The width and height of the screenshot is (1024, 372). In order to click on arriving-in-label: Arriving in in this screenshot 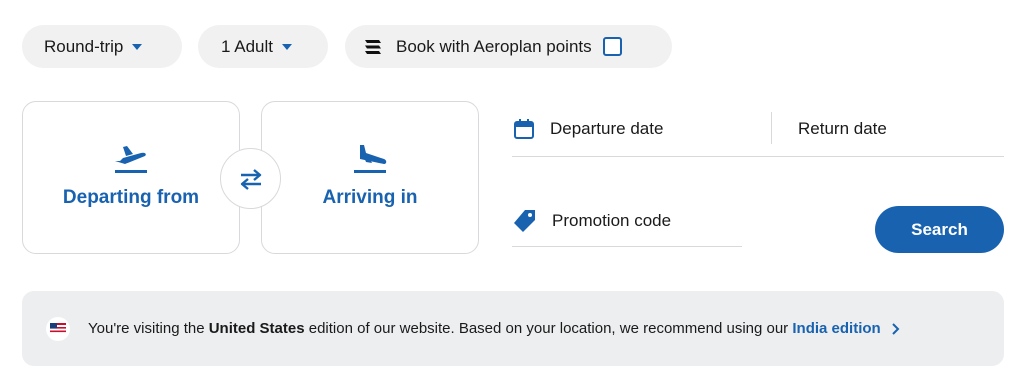, I will do `click(370, 197)`.